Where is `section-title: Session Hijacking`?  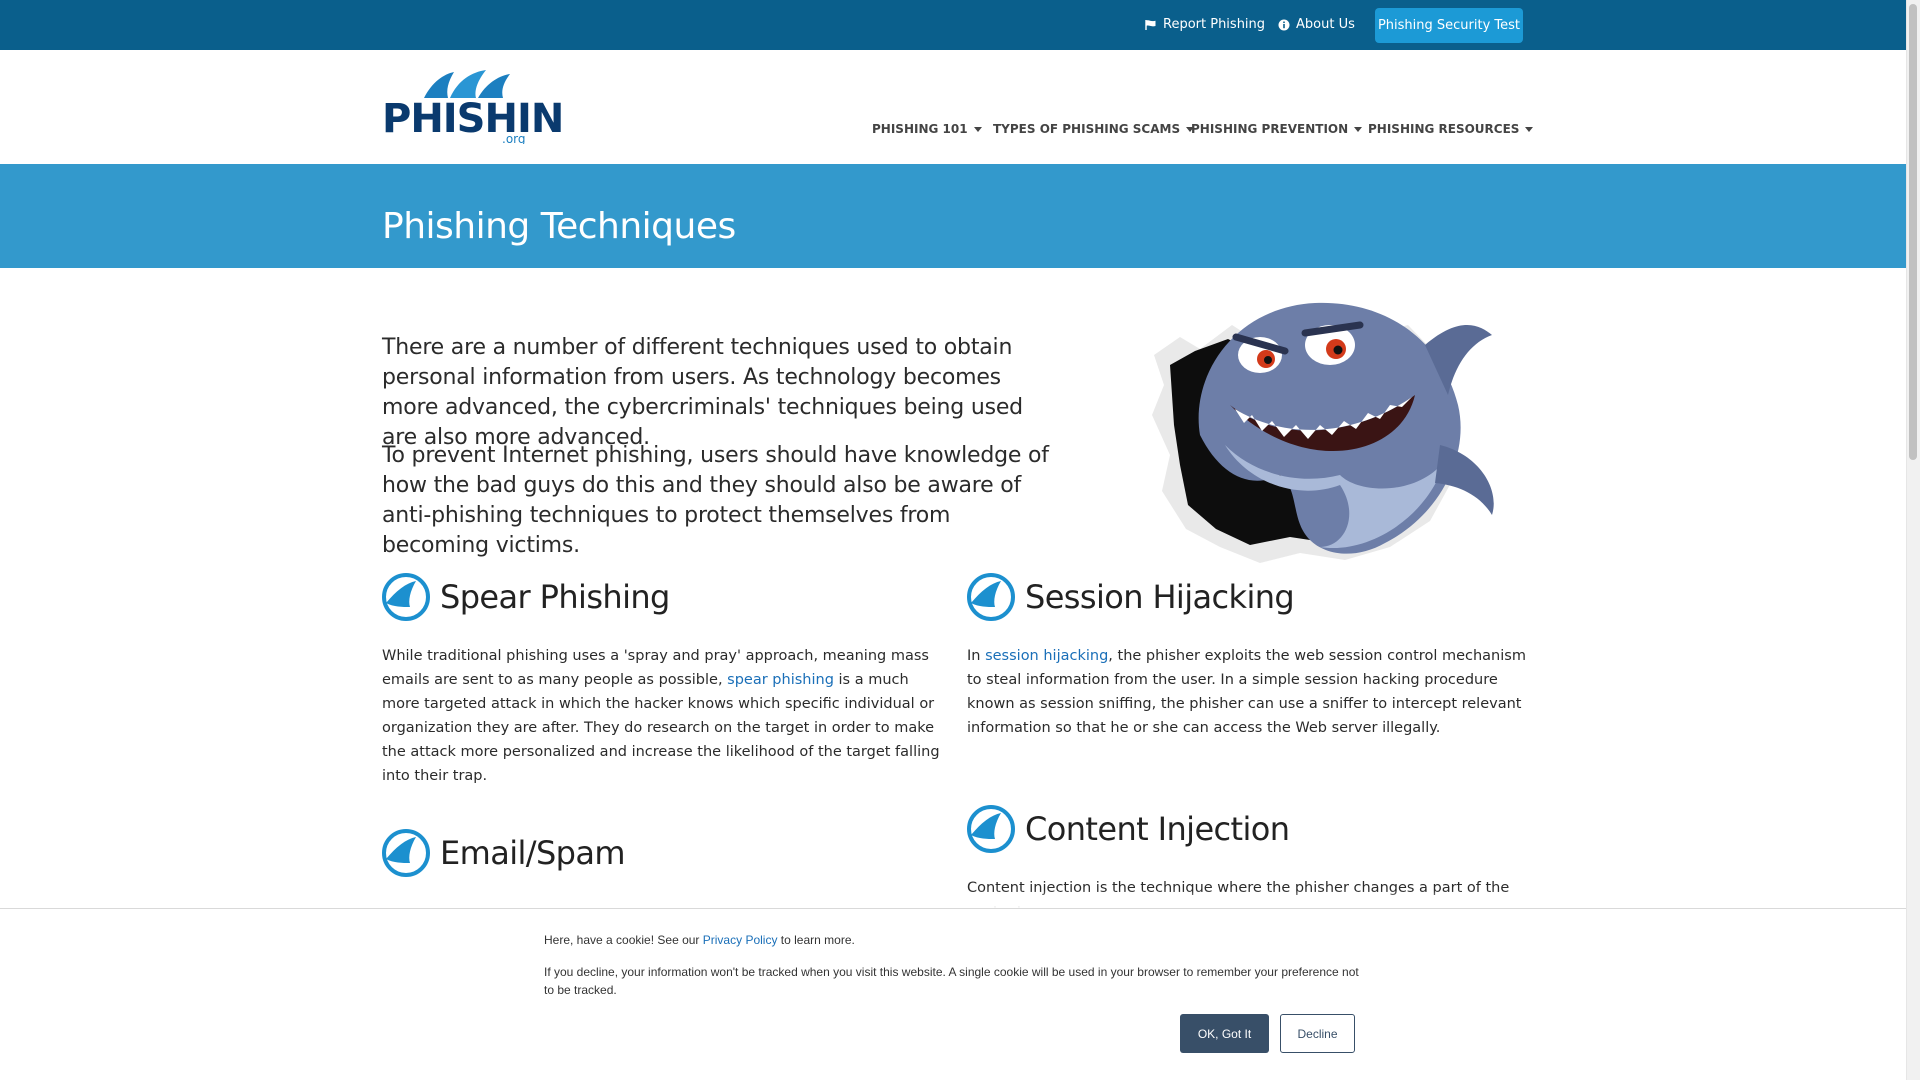 section-title: Session Hijacking is located at coordinates (1160, 597).